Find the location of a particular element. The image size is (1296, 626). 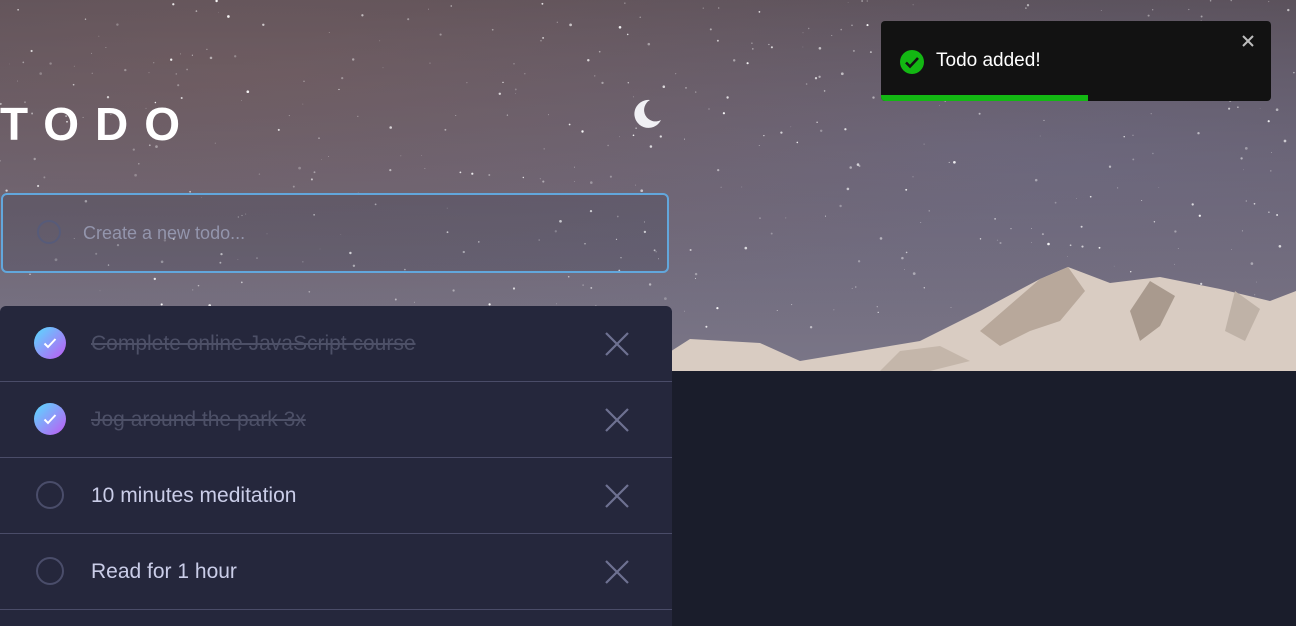

todo-item: 10 minutes meditation is located at coordinates (336, 496).